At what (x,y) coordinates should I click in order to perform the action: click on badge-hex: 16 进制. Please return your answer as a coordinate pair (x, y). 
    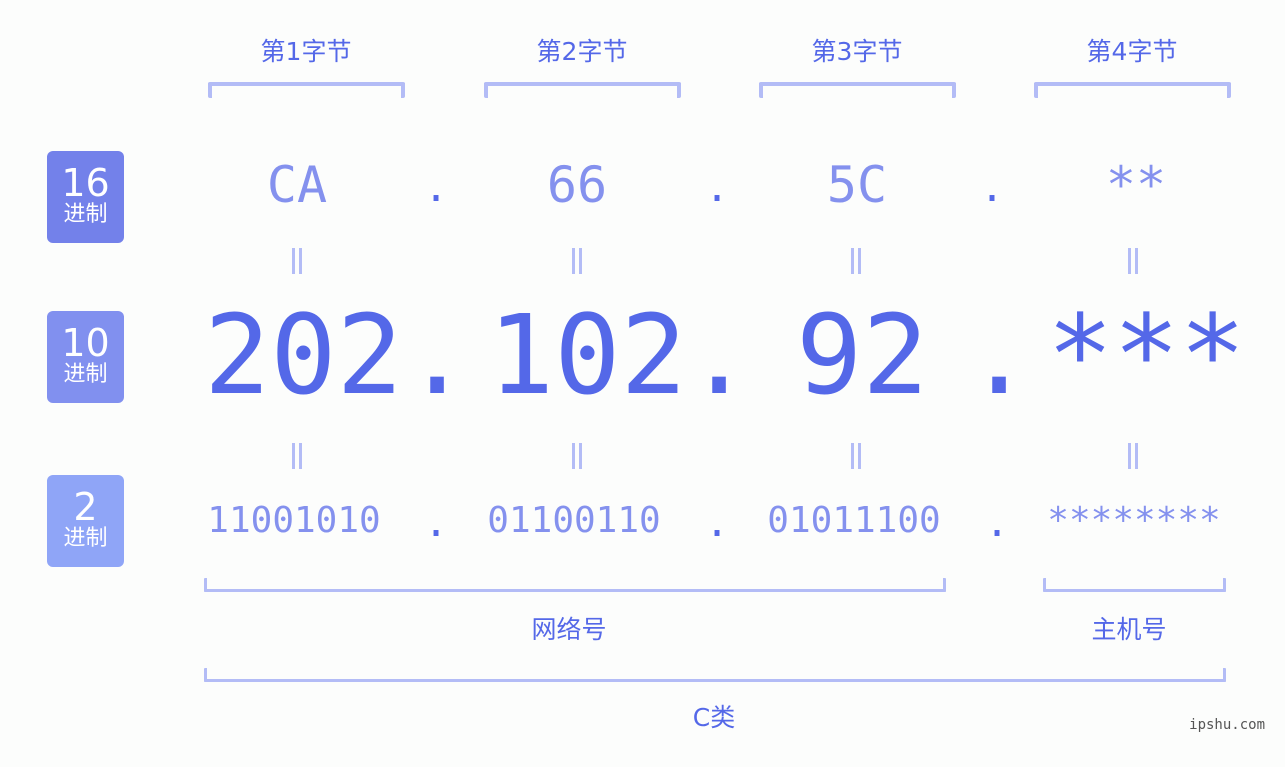
    Looking at the image, I should click on (85, 197).